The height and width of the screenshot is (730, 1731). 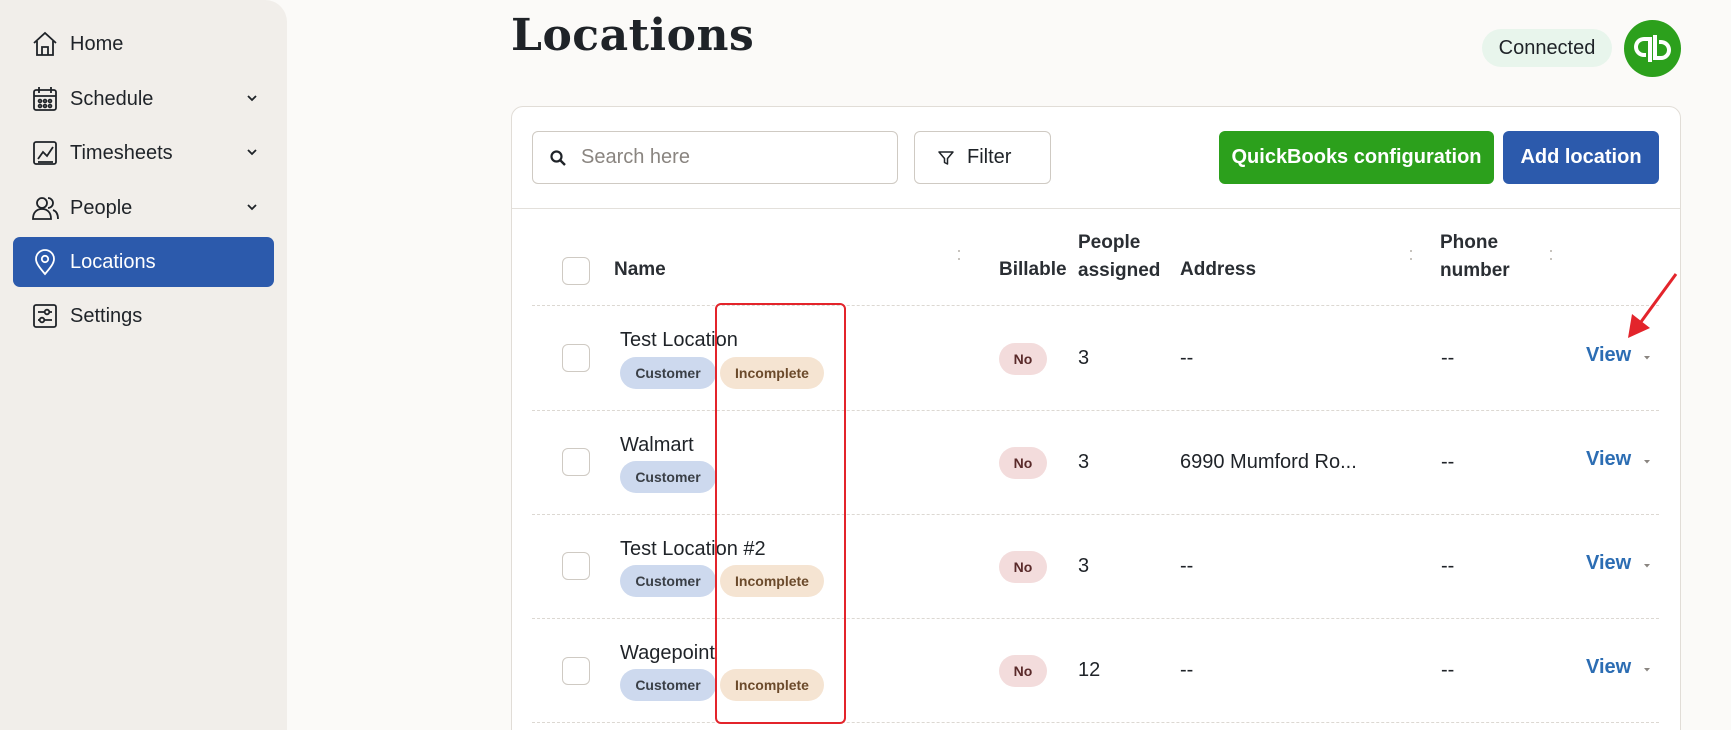 What do you see at coordinates (1109, 242) in the screenshot?
I see `column-header-people-line1: People` at bounding box center [1109, 242].